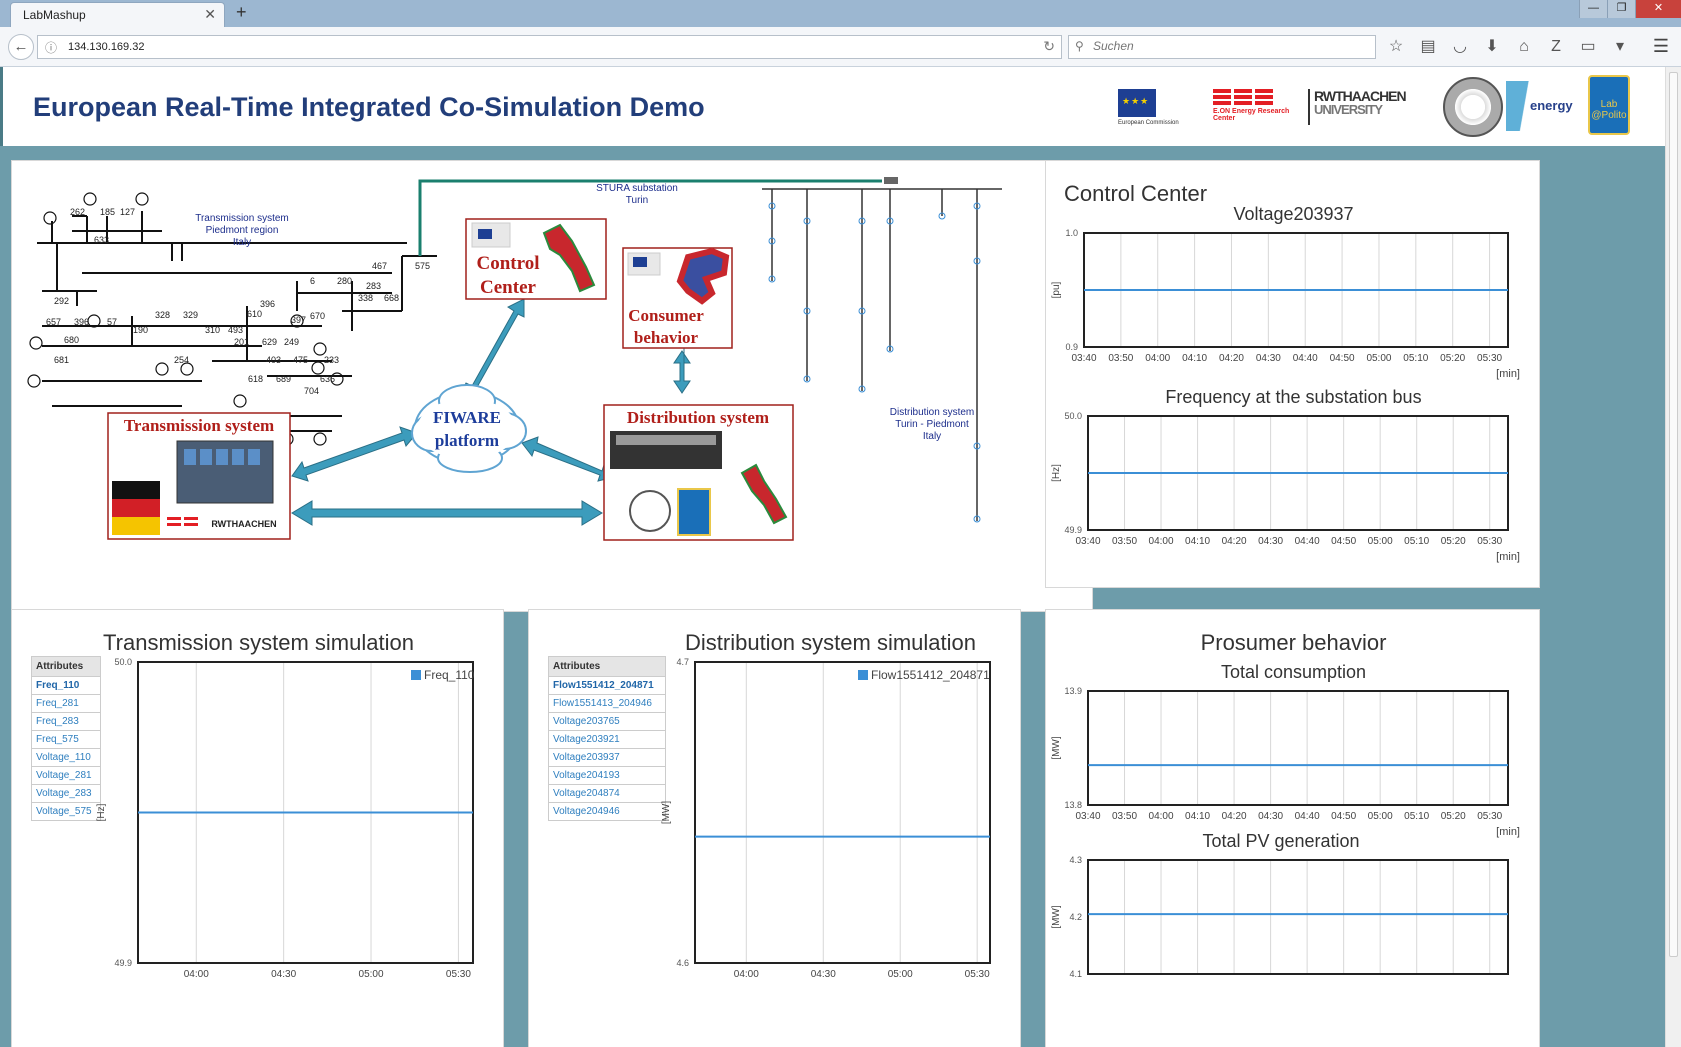 The height and width of the screenshot is (1047, 1681). What do you see at coordinates (51, 47) in the screenshot?
I see `info-icon: ⓘ` at bounding box center [51, 47].